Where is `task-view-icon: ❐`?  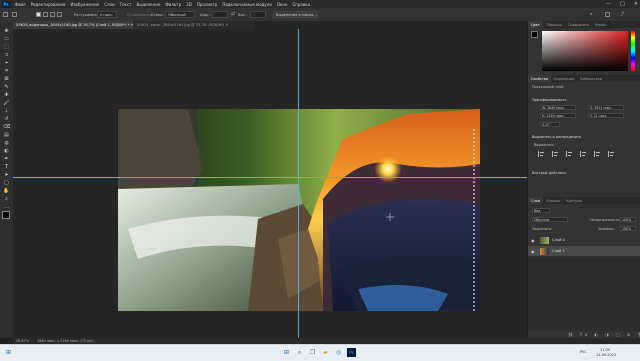
task-view-icon: ❐ is located at coordinates (312, 352).